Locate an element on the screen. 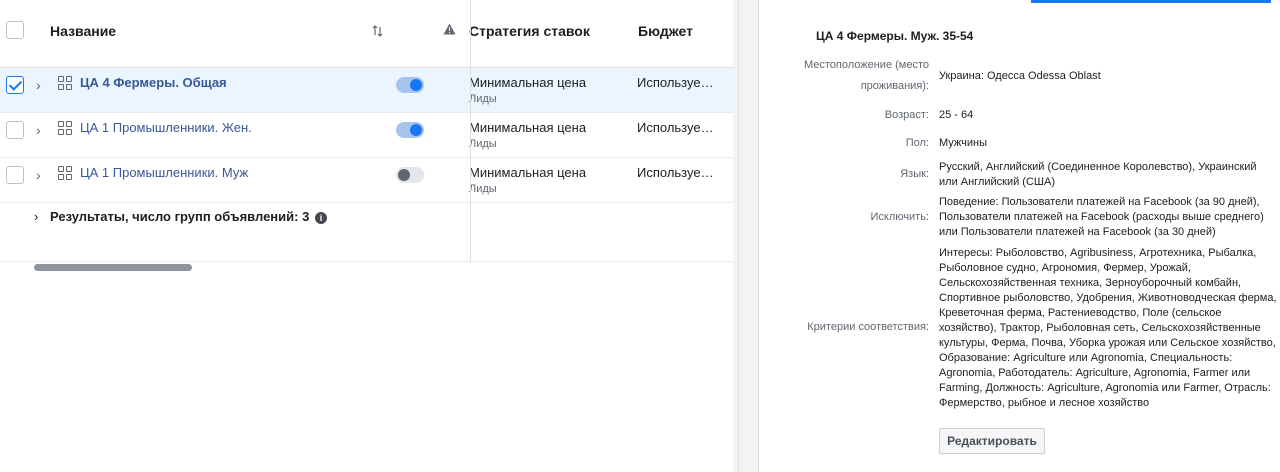  edit-button: Редактировать is located at coordinates (992, 441).